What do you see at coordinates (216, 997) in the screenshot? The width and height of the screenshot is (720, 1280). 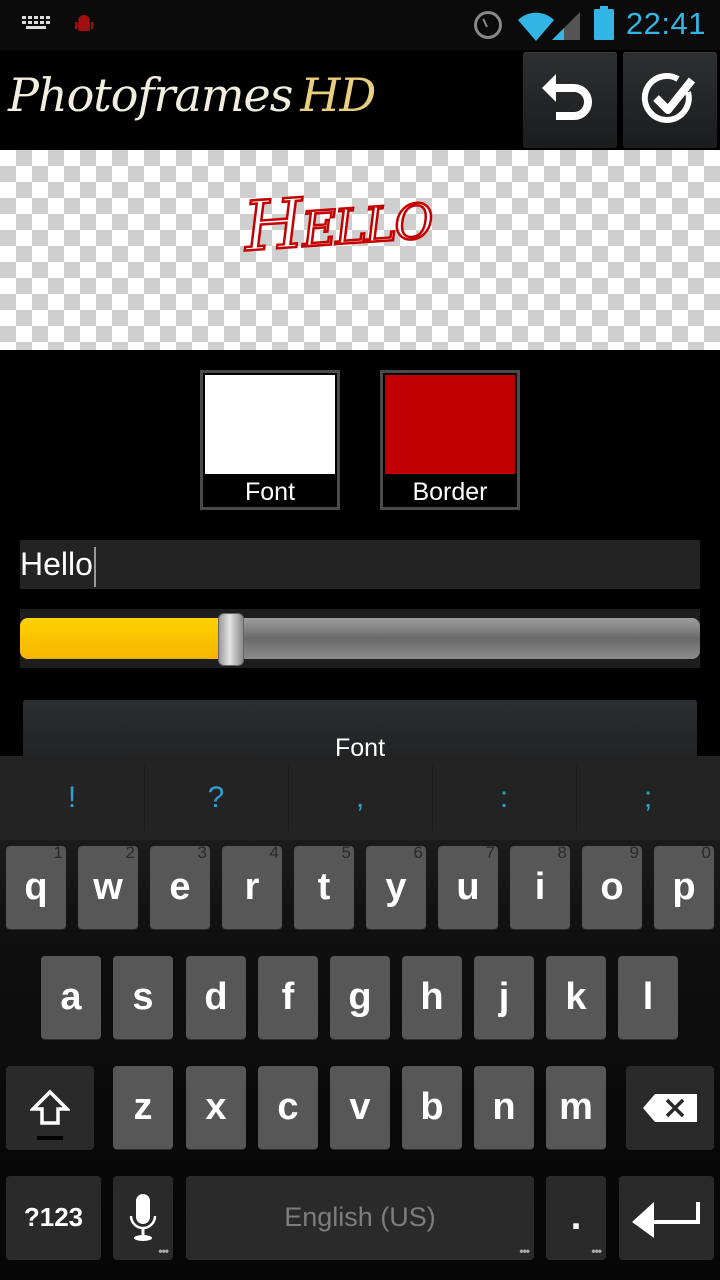 I see `key-d: d` at bounding box center [216, 997].